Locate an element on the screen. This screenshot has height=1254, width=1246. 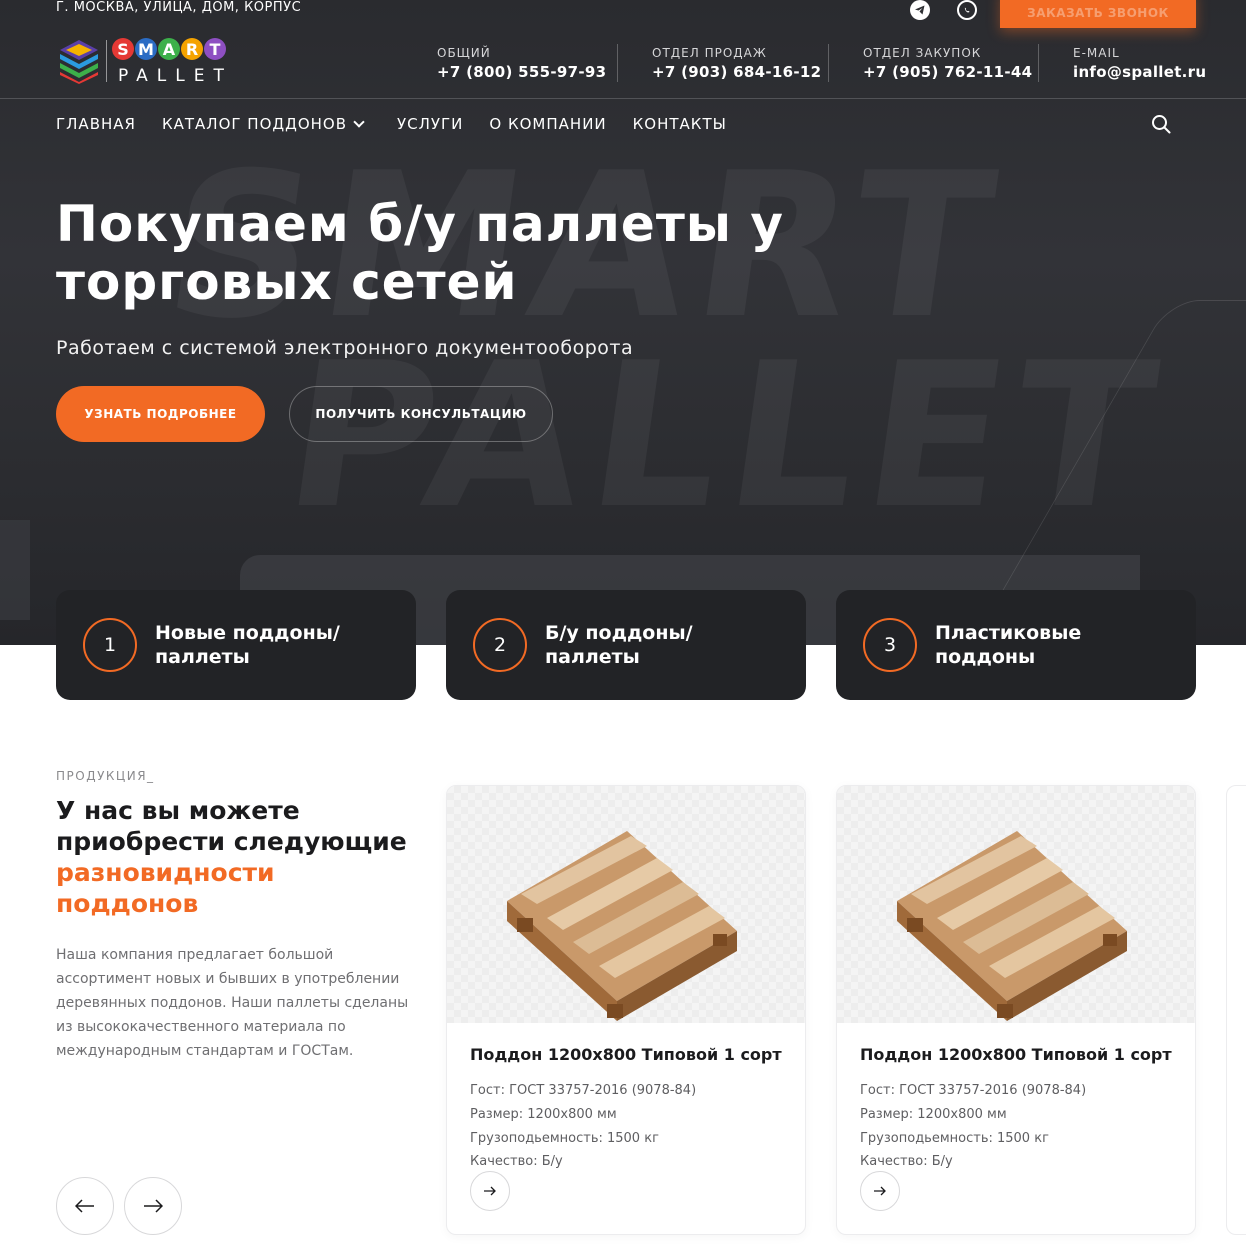
nav-item-catalog: КАТАЛОГ ПОДДОНОВ is located at coordinates (263, 124).